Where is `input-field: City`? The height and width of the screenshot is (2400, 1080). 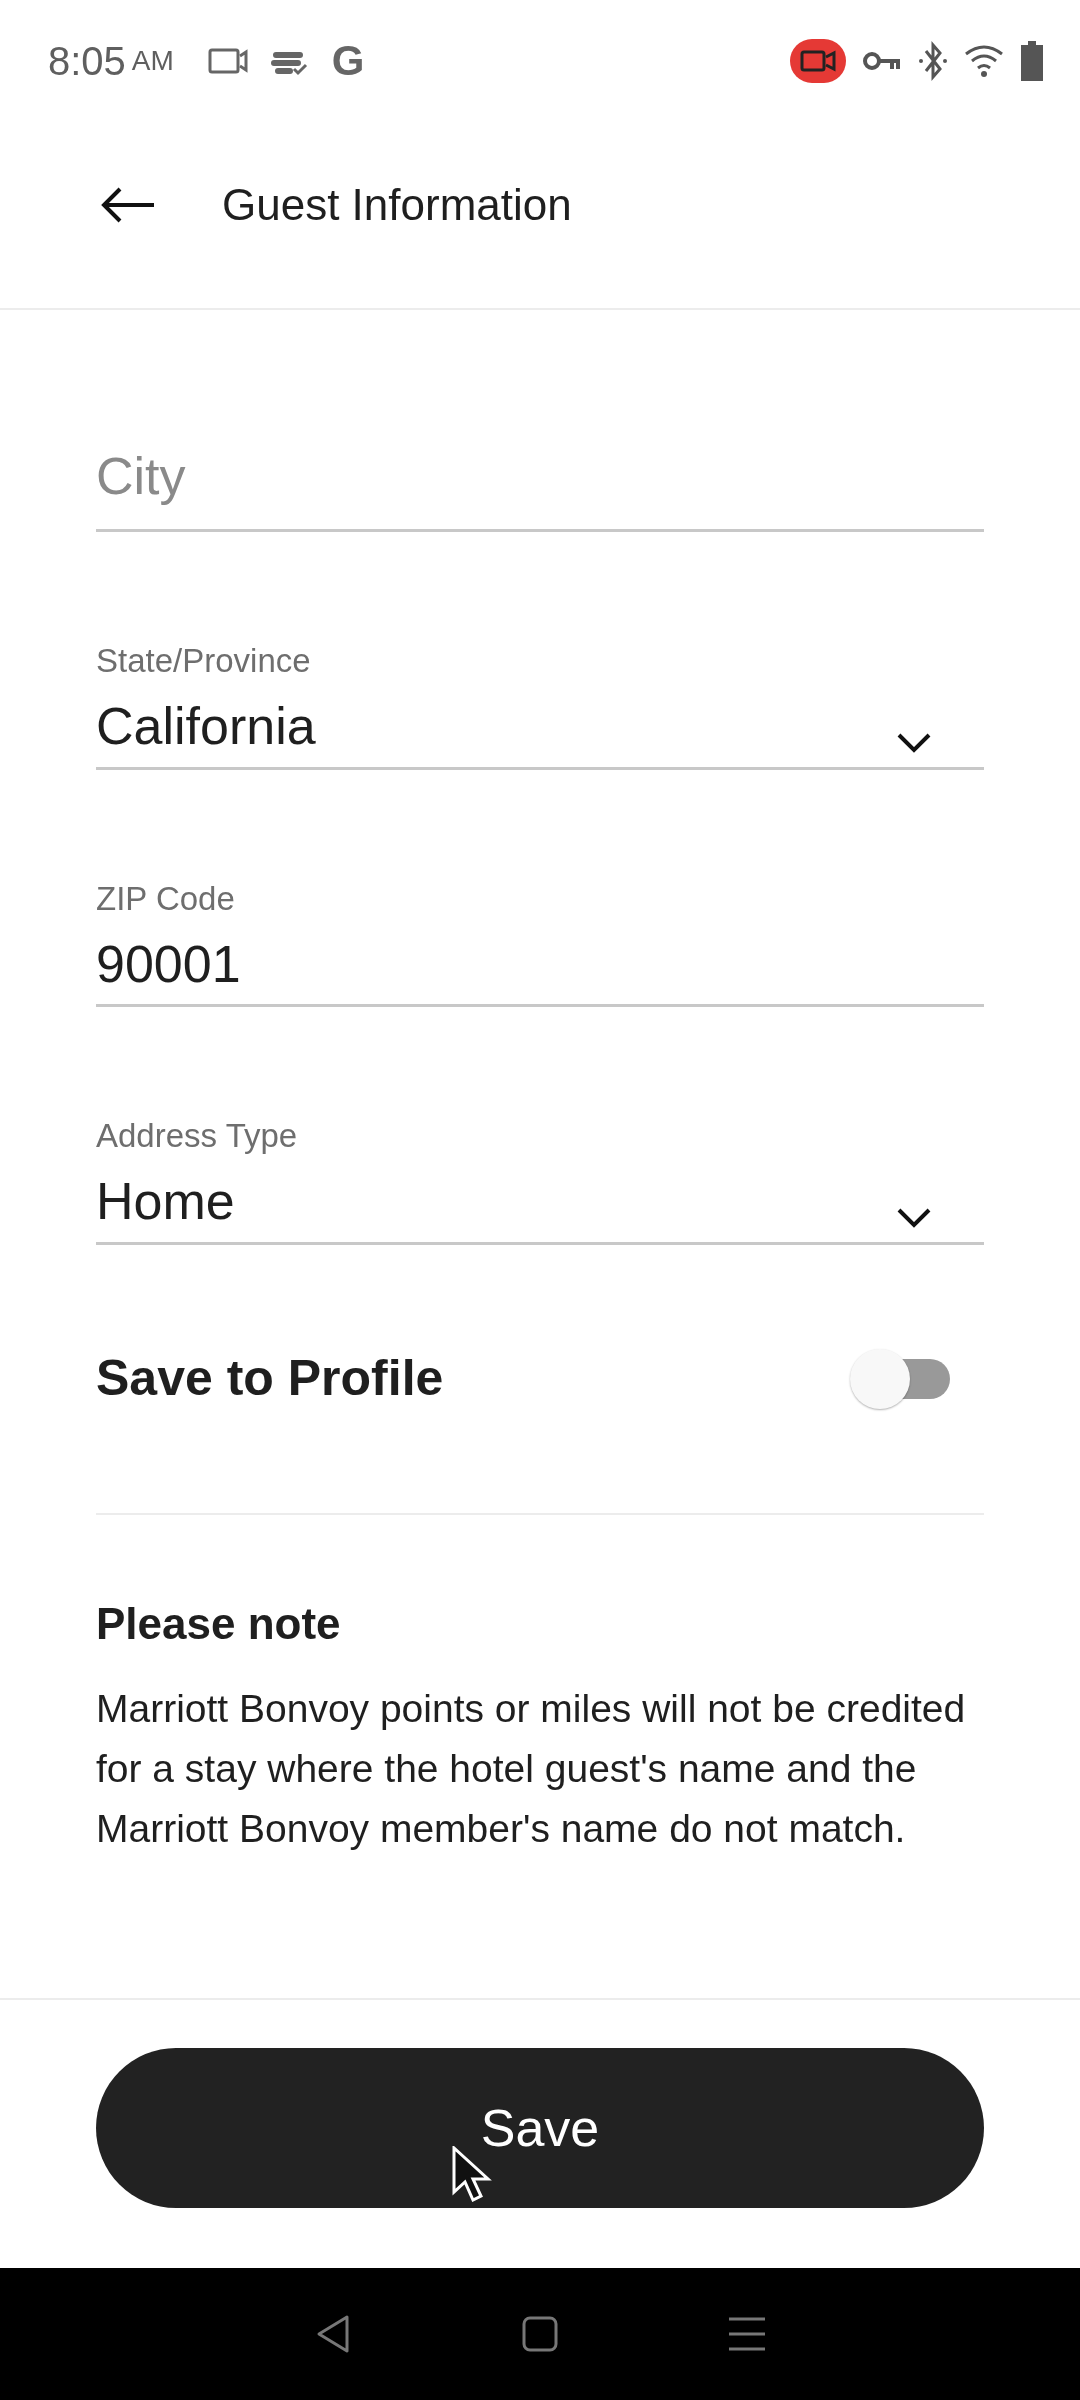 input-field: City is located at coordinates (540, 477).